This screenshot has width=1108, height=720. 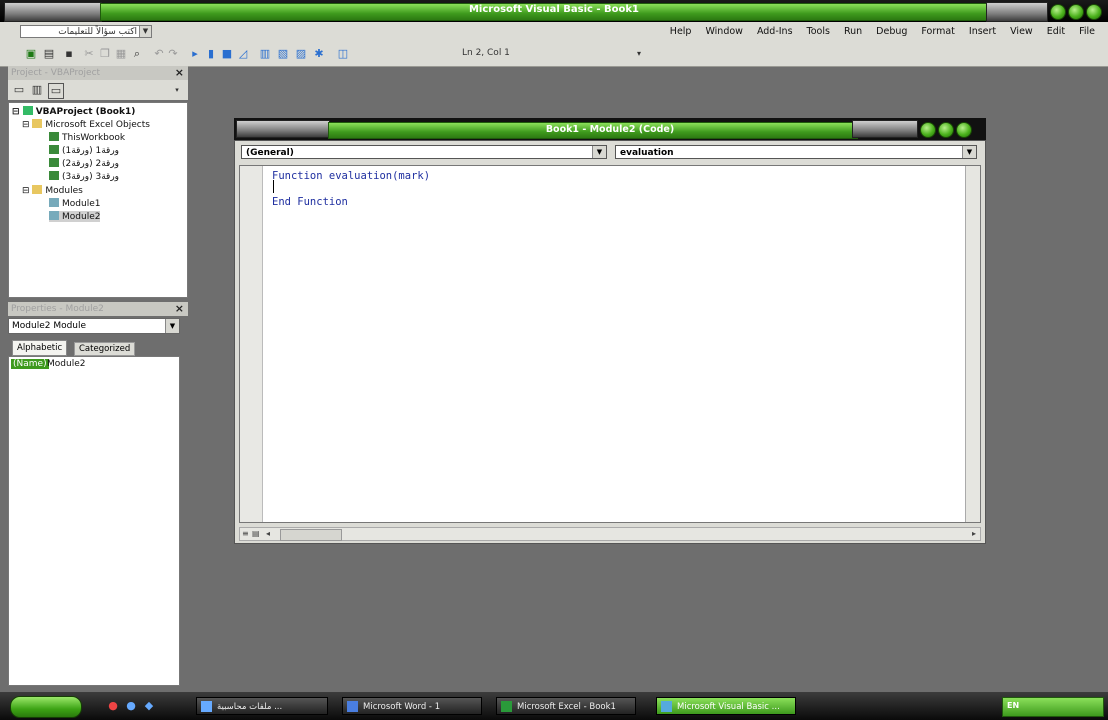 What do you see at coordinates (173, 54) in the screenshot?
I see `redo-icon: ↷` at bounding box center [173, 54].